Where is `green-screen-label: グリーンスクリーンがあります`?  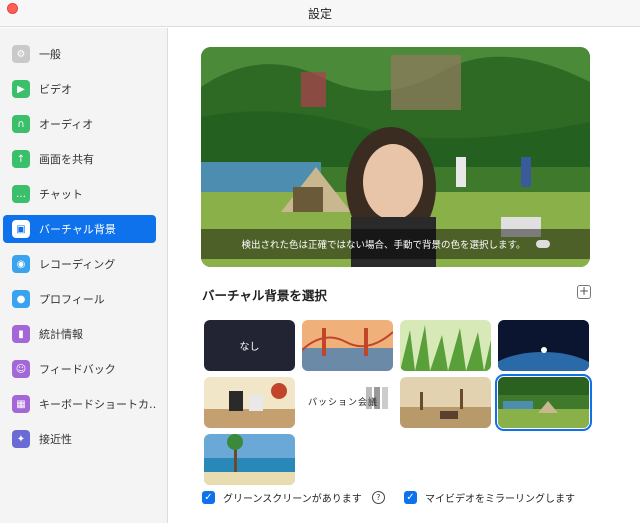
green-screen-label: グリーンスクリーンがあります is located at coordinates (292, 499).